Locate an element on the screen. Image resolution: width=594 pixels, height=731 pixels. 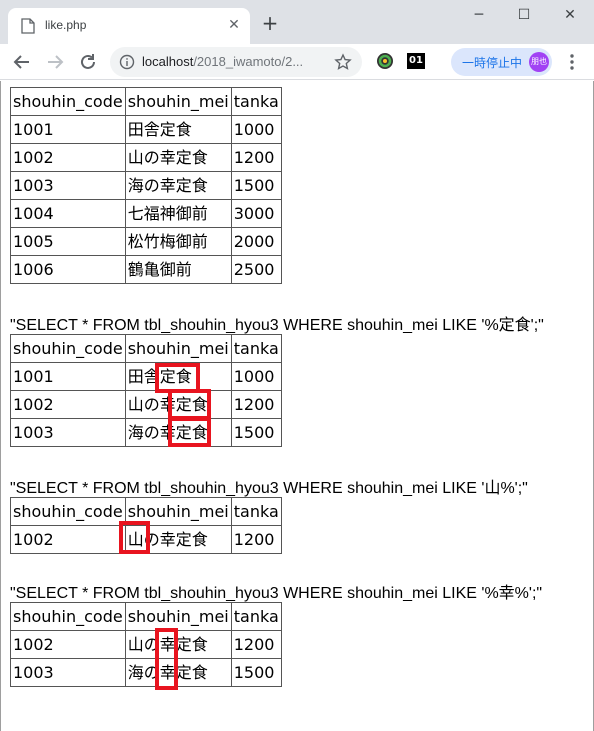
table-cell: 2500 is located at coordinates (256, 270).